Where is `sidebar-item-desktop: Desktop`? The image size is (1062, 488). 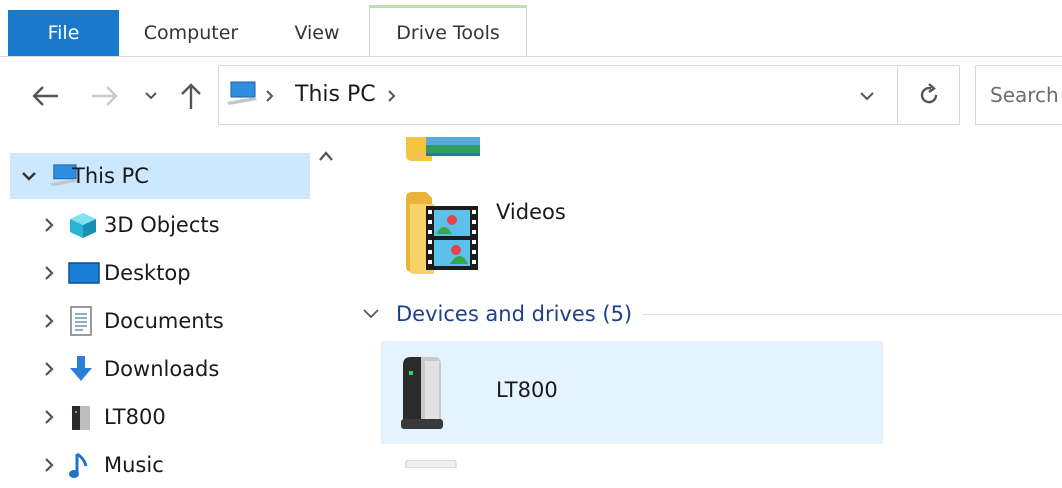 sidebar-item-desktop: Desktop is located at coordinates (170, 273).